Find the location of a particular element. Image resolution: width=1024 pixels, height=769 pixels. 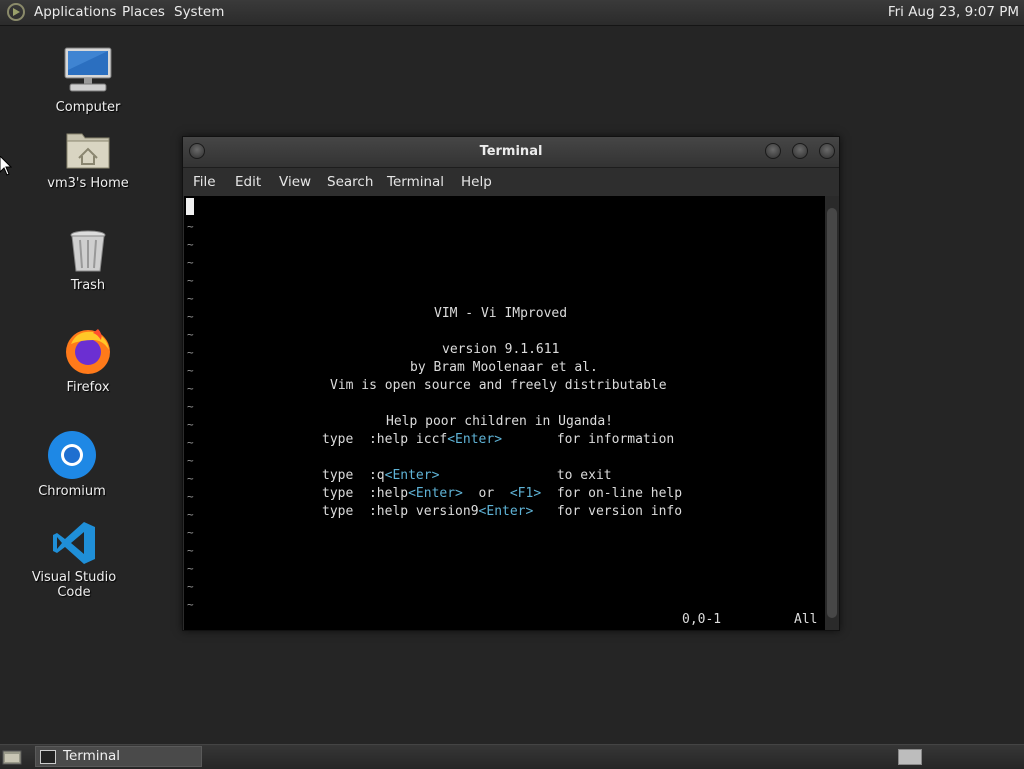

show-desktop-icon is located at coordinates (12, 757).